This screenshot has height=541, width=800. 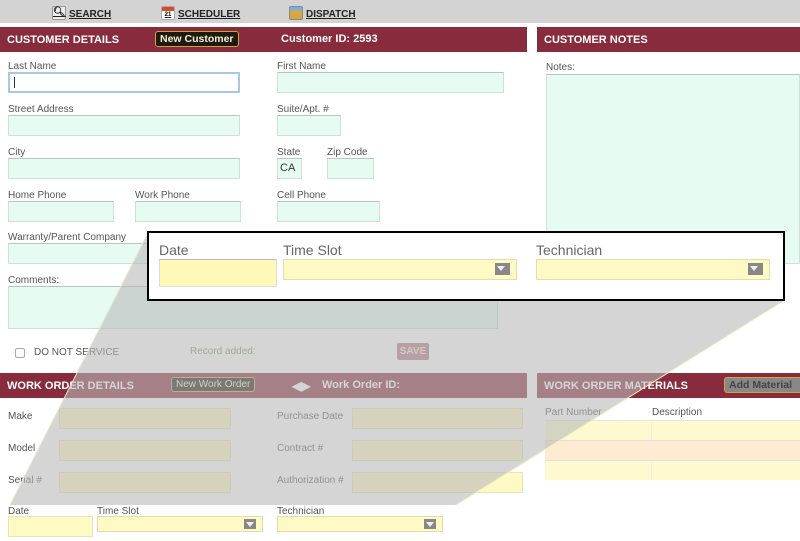 What do you see at coordinates (188, 211) in the screenshot?
I see `work-phone-input` at bounding box center [188, 211].